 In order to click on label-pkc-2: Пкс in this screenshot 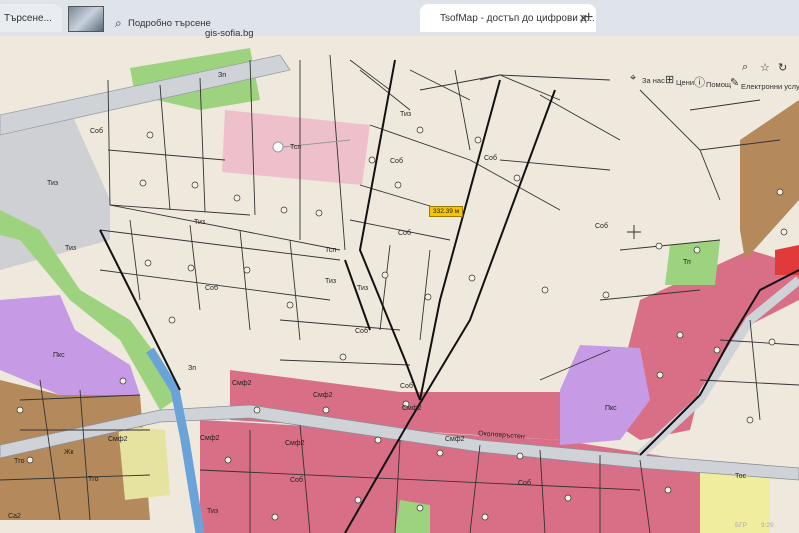, I will do `click(611, 408)`.